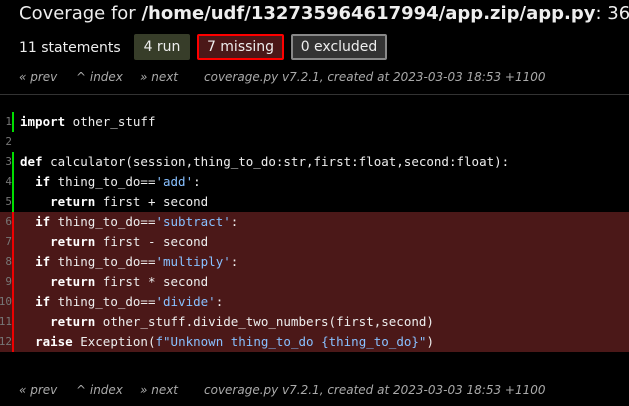 Image resolution: width=629 pixels, height=406 pixels. I want to click on line-number: 12, so click(6, 342).